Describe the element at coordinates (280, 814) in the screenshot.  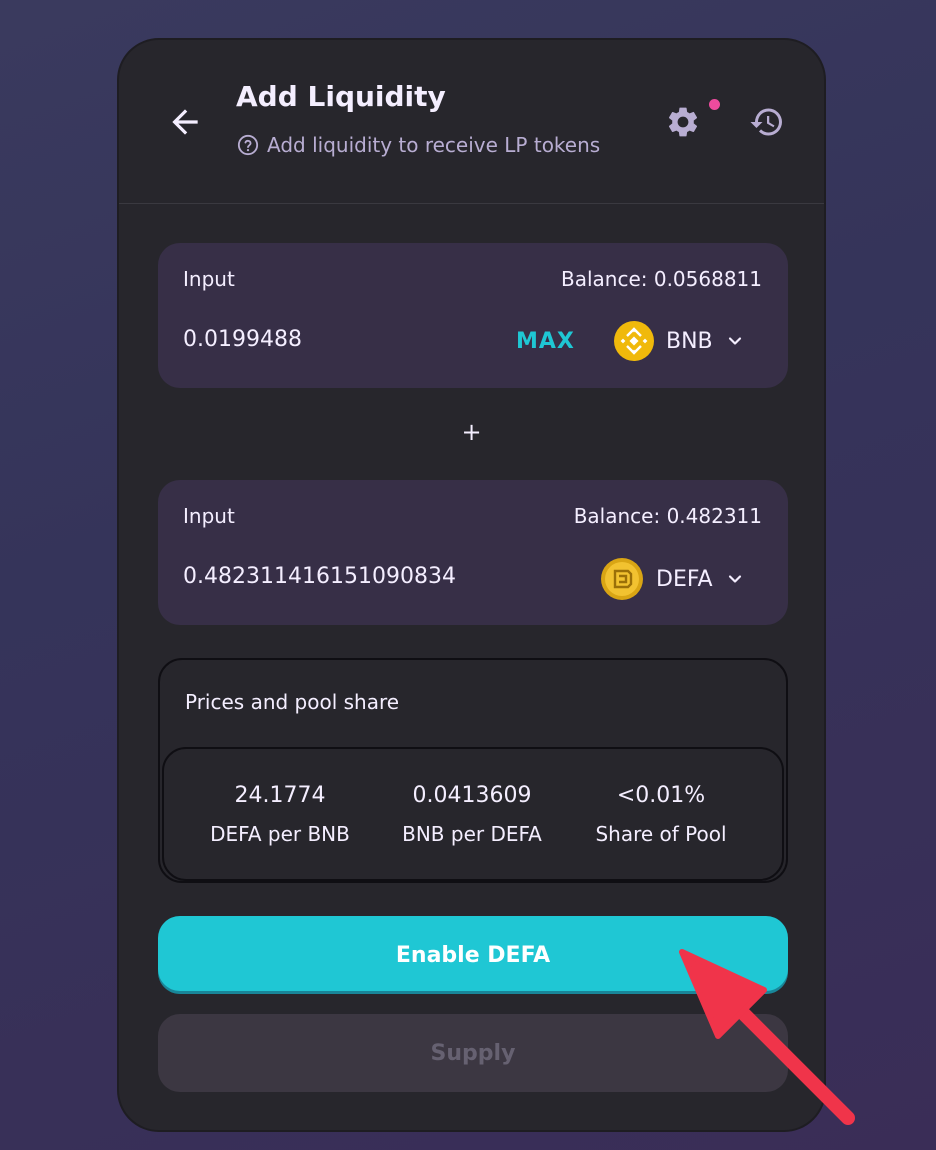
I see `stat-defa-per-bnb: 24.1774 DEFA per BNB` at that location.